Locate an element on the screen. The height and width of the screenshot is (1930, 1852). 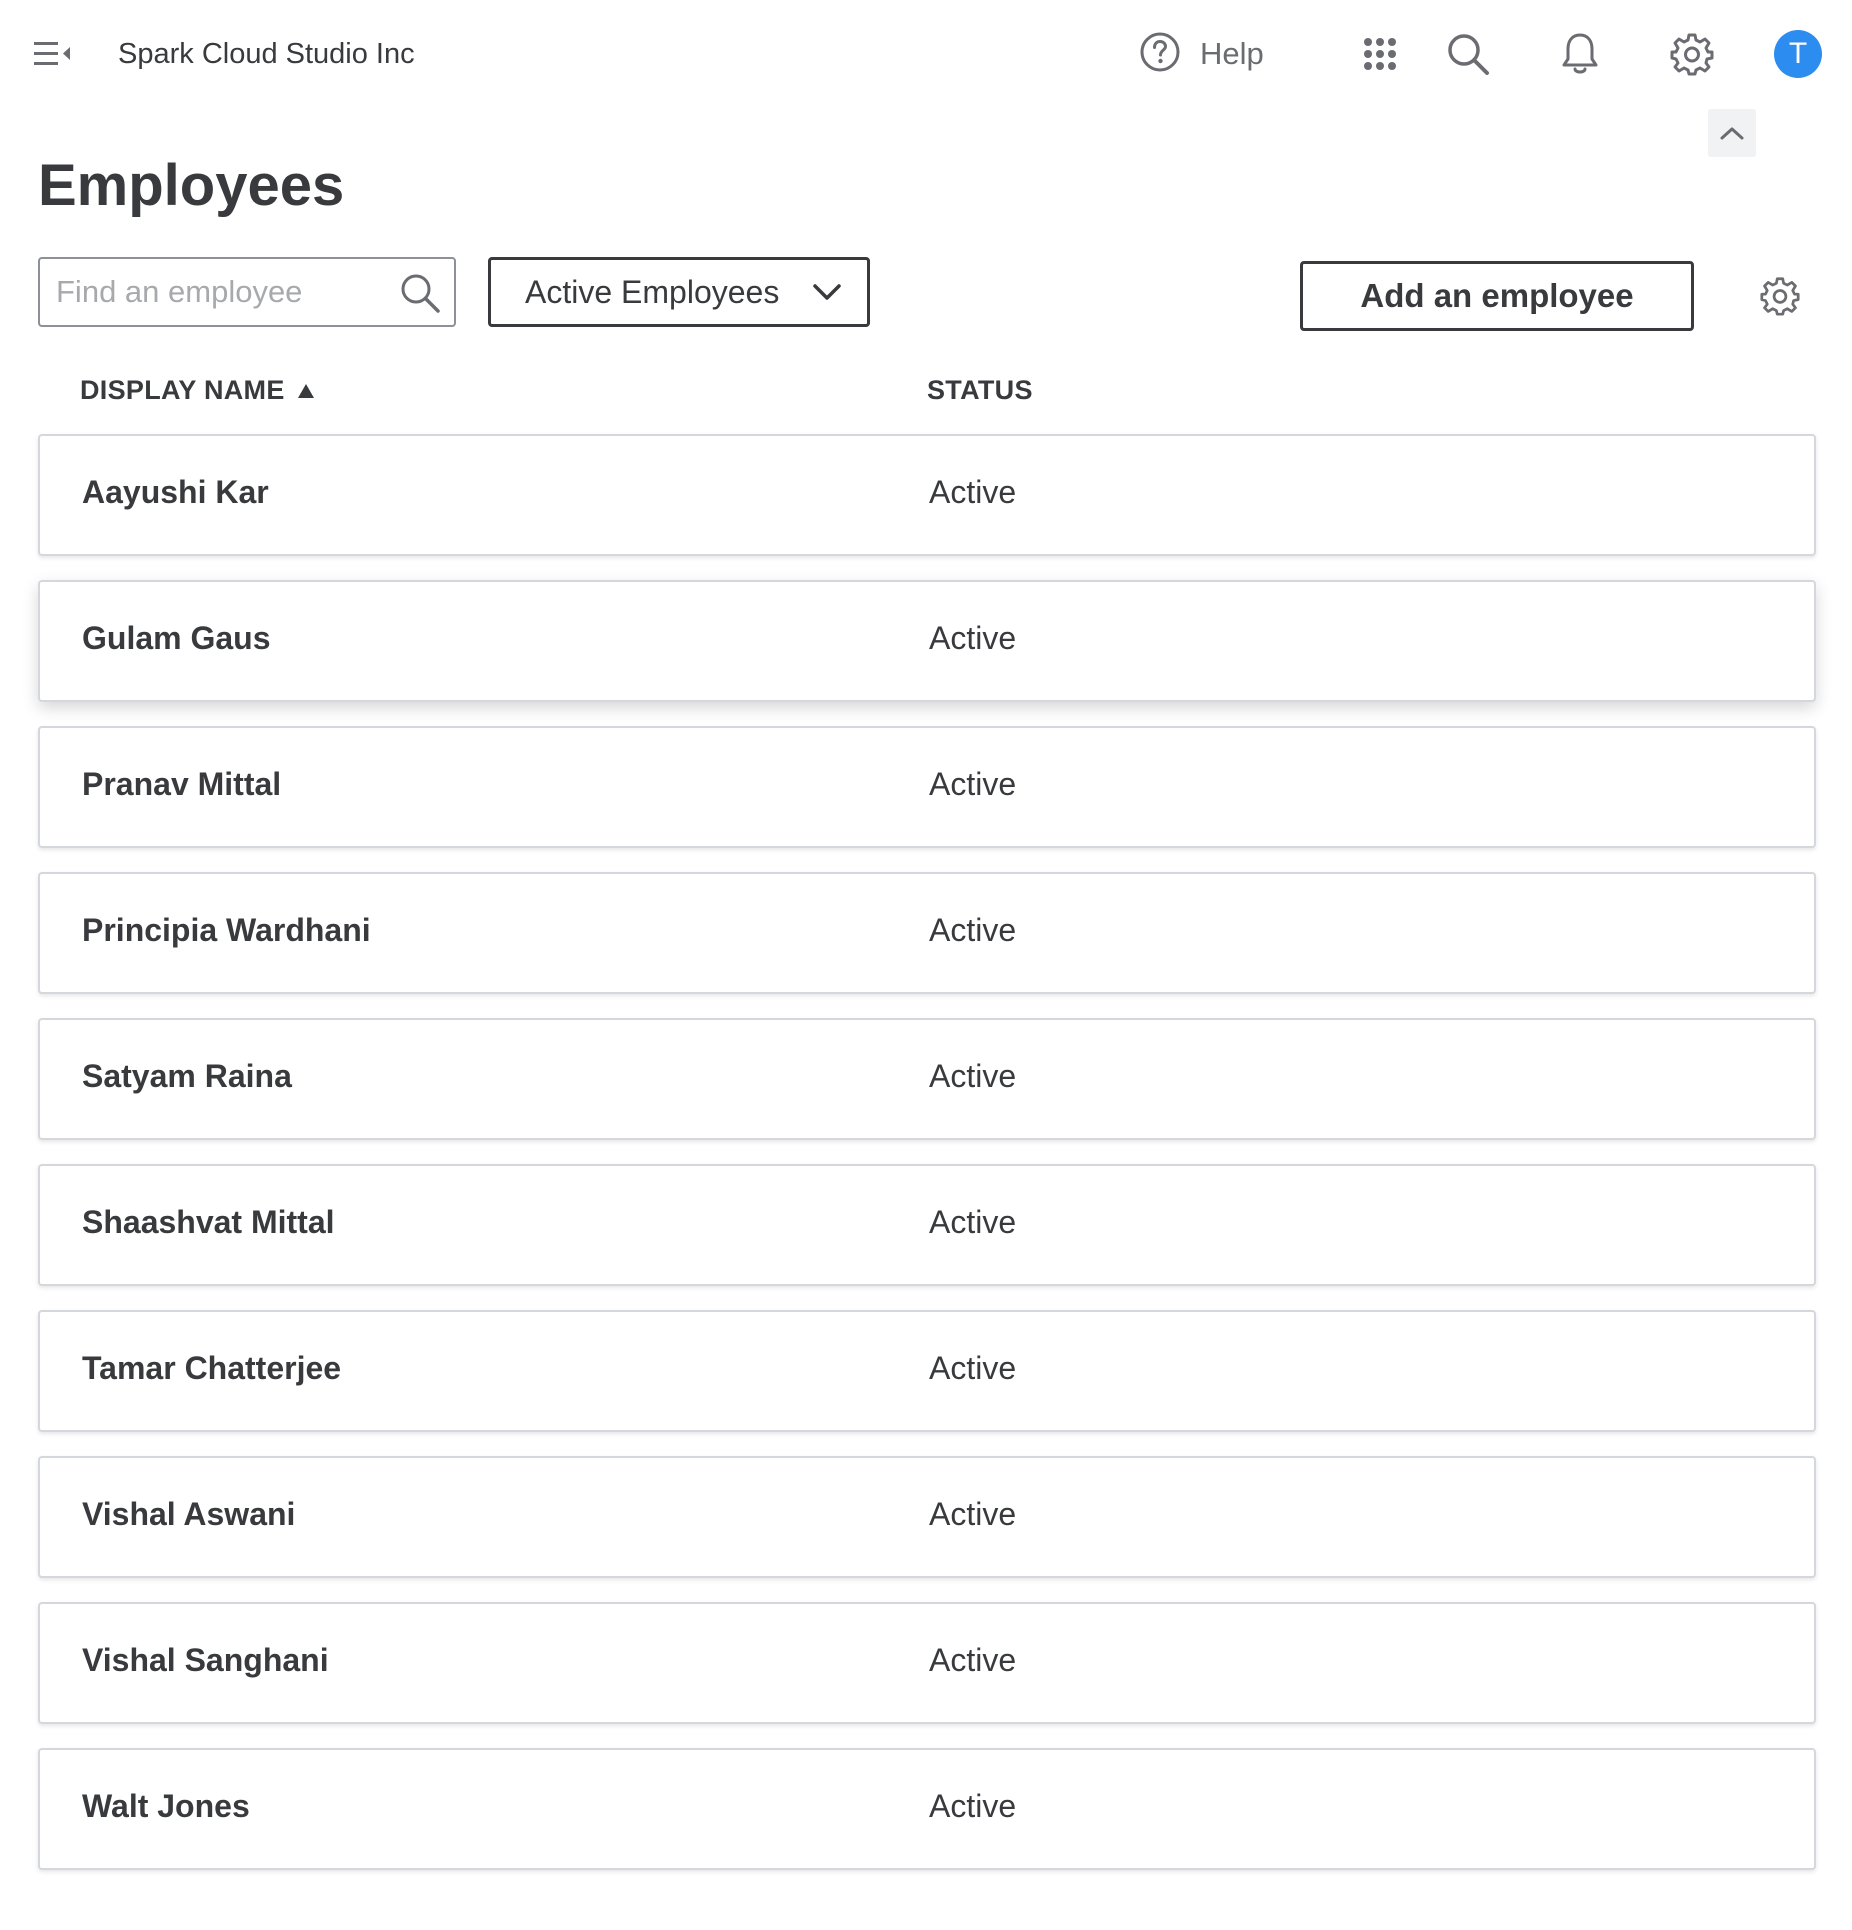
column-header-display-name: DISPLAY NAME is located at coordinates (197, 390).